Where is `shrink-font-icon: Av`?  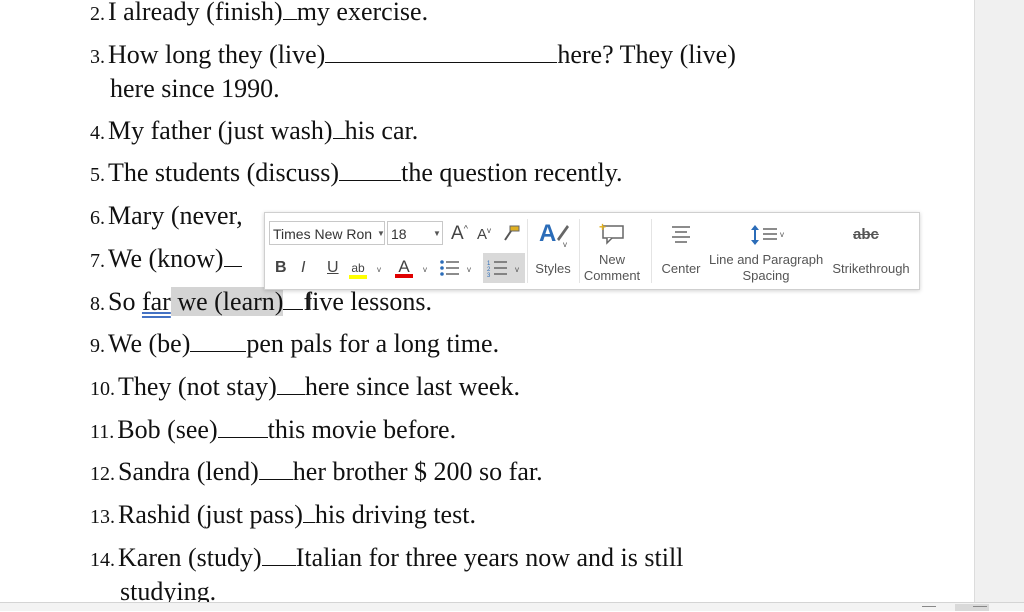
shrink-font-icon: Av is located at coordinates (484, 234).